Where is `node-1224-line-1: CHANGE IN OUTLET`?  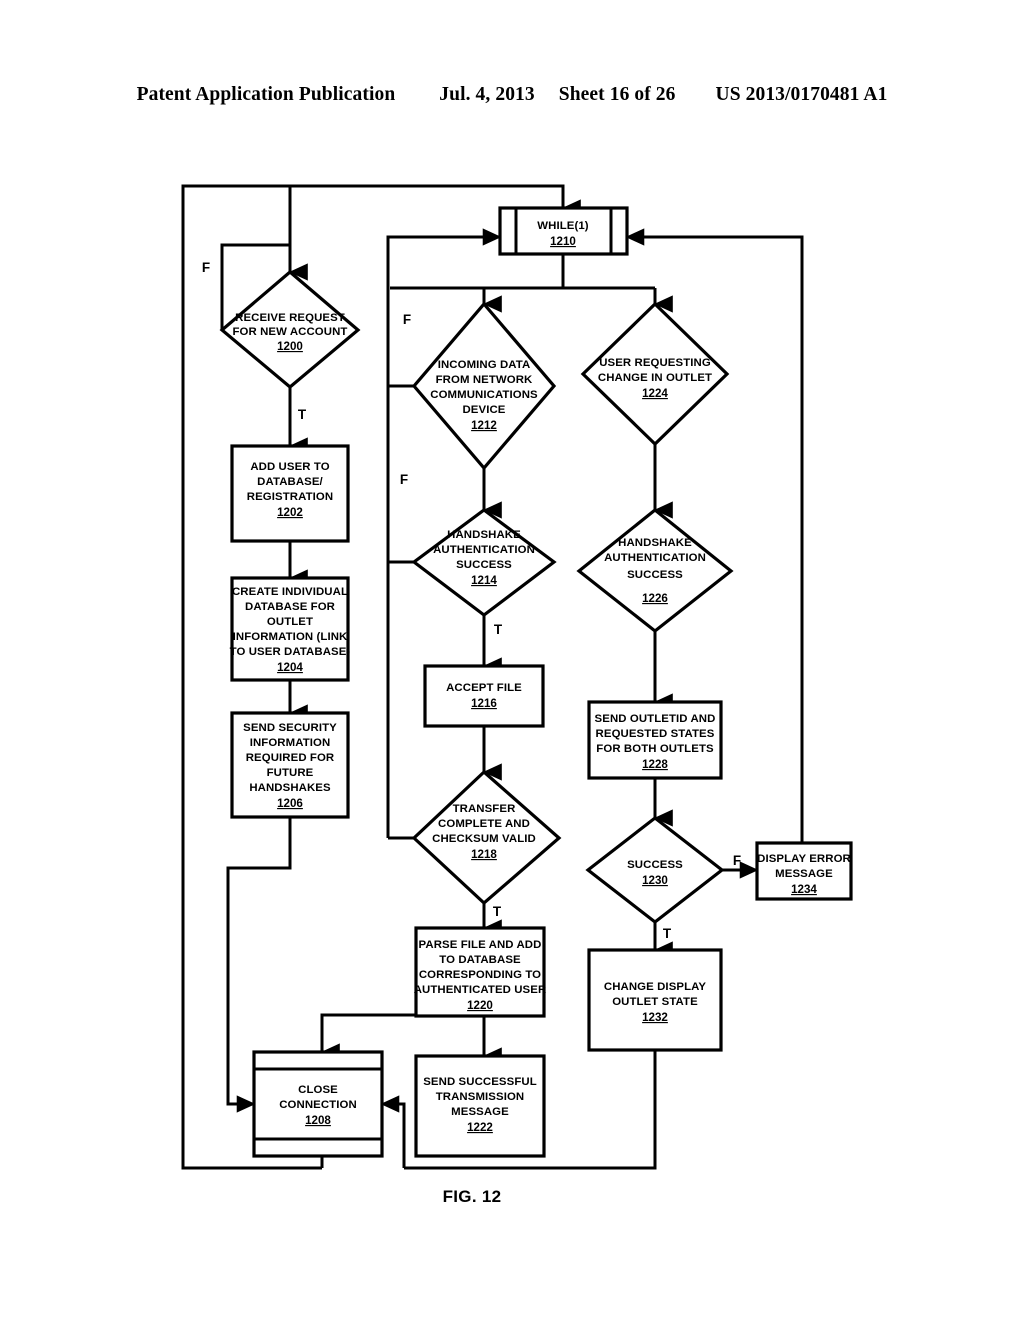 node-1224-line-1: CHANGE IN OUTLET is located at coordinates (655, 378).